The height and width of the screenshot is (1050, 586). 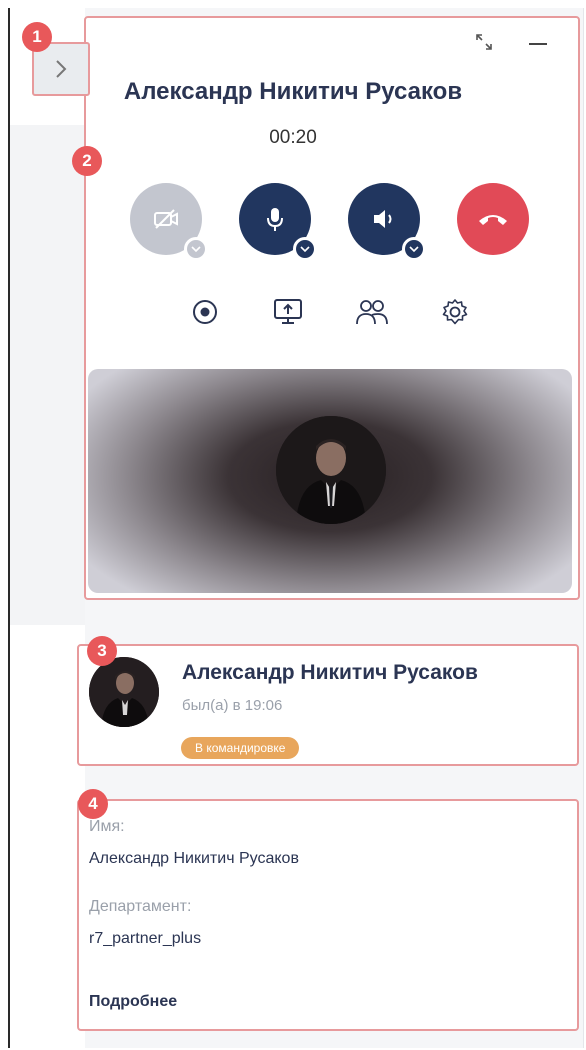 I want to click on minimize-icon, so click(x=538, y=44).